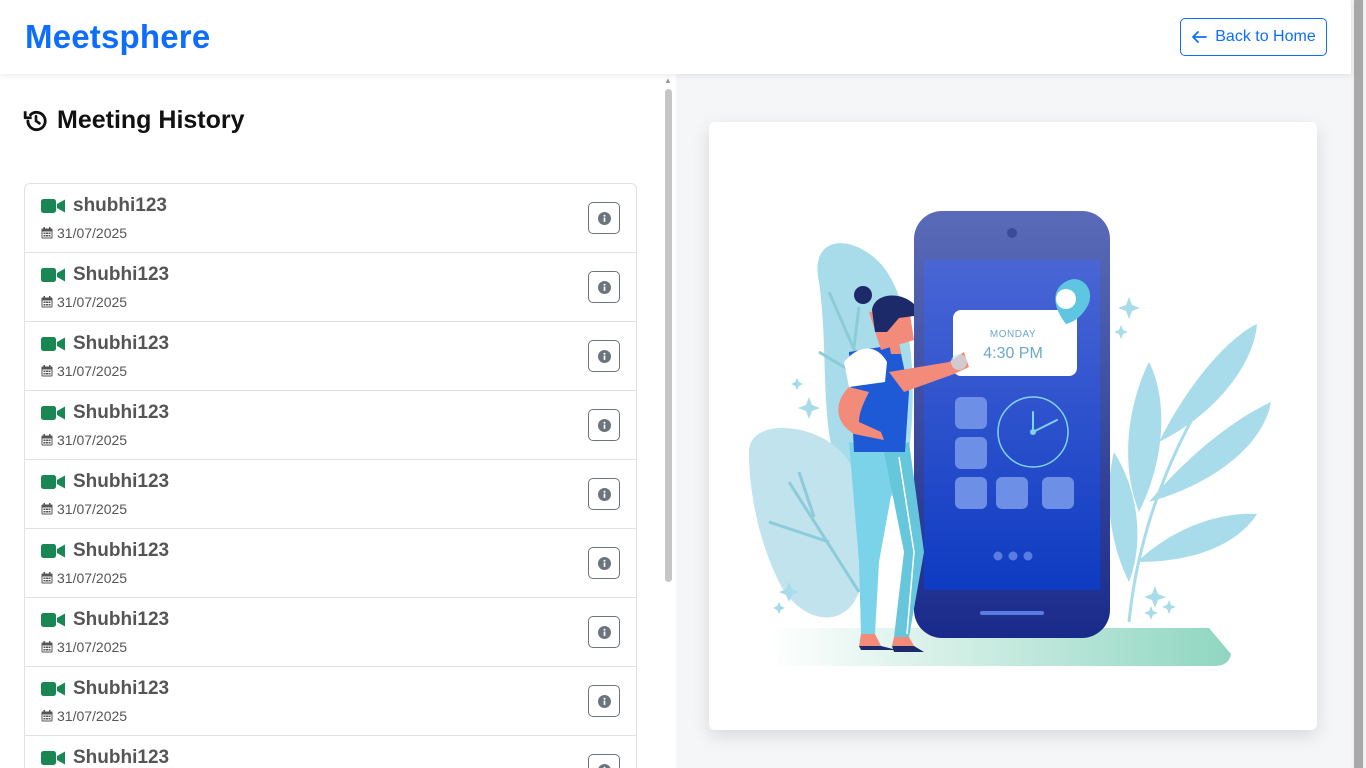 The width and height of the screenshot is (1366, 768). I want to click on page-scrollbar-thumb, so click(1358, 384).